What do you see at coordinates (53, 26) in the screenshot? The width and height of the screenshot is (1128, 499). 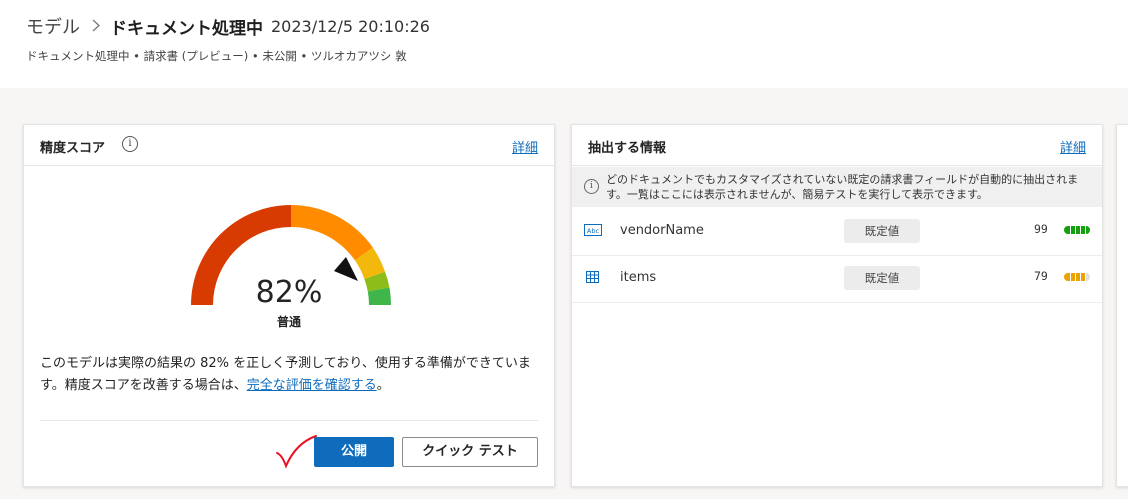 I see `breadcrumb-models-link: モデル` at bounding box center [53, 26].